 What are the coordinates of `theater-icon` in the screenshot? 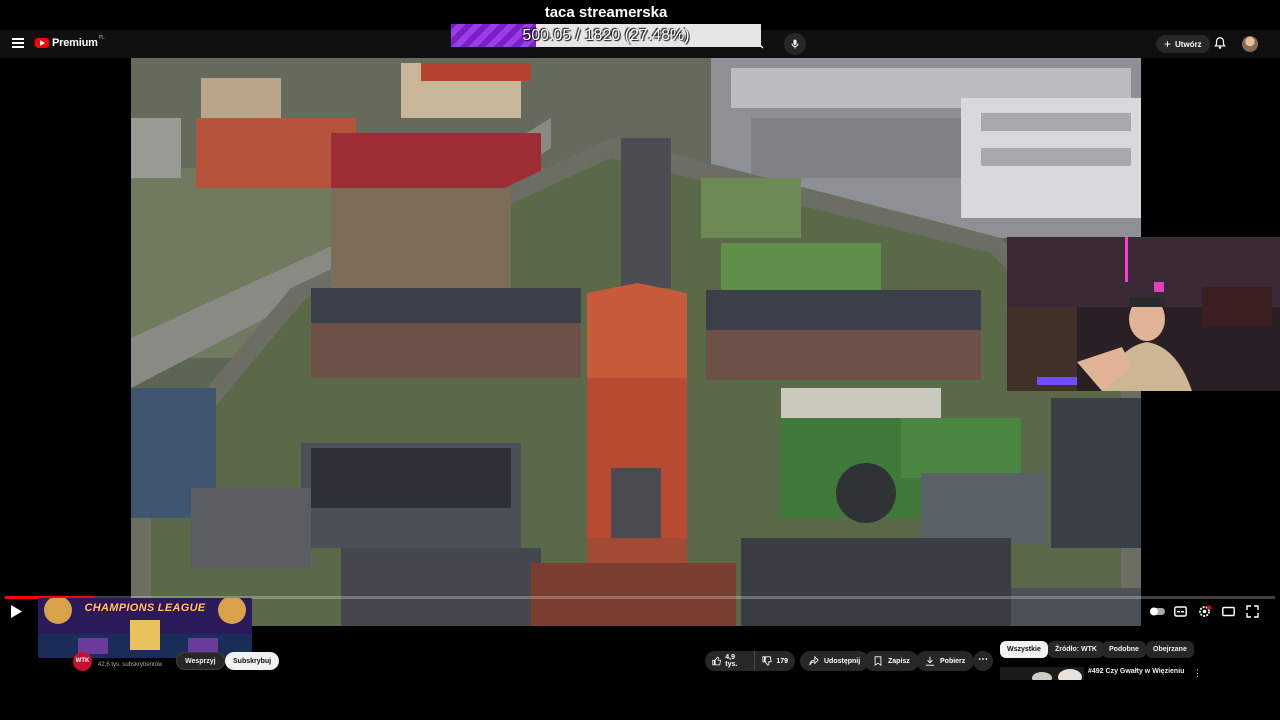 It's located at (1228, 611).